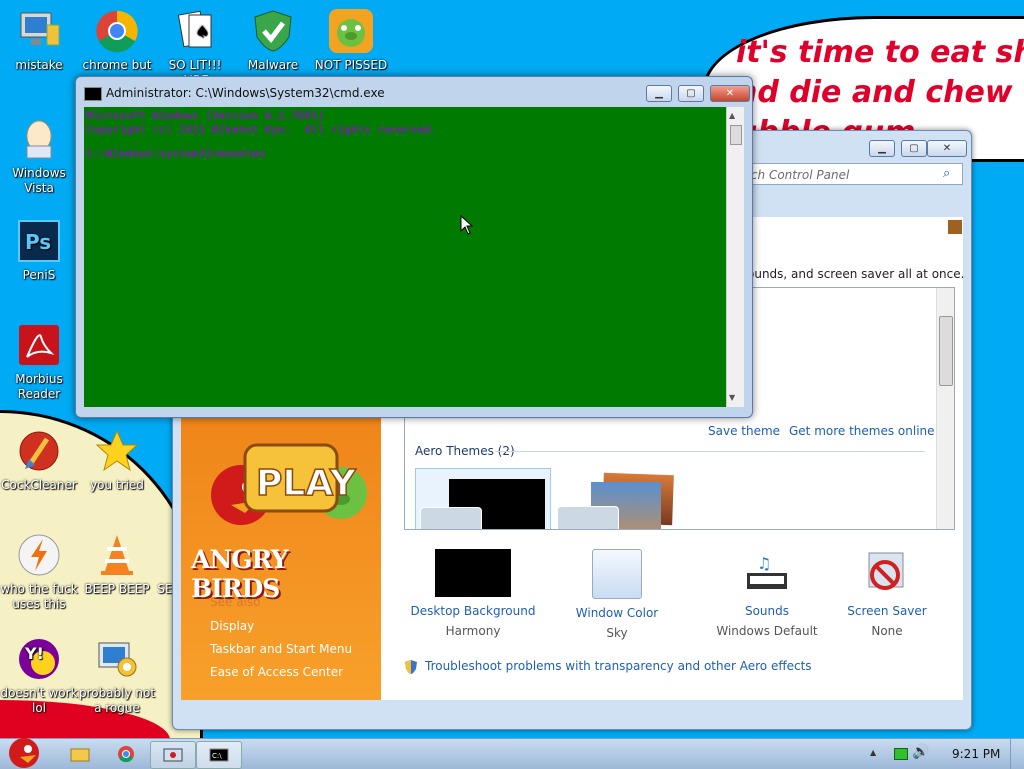 The width and height of the screenshot is (1024, 769). I want to click on solitaire-icon: ♠, so click(195, 31).